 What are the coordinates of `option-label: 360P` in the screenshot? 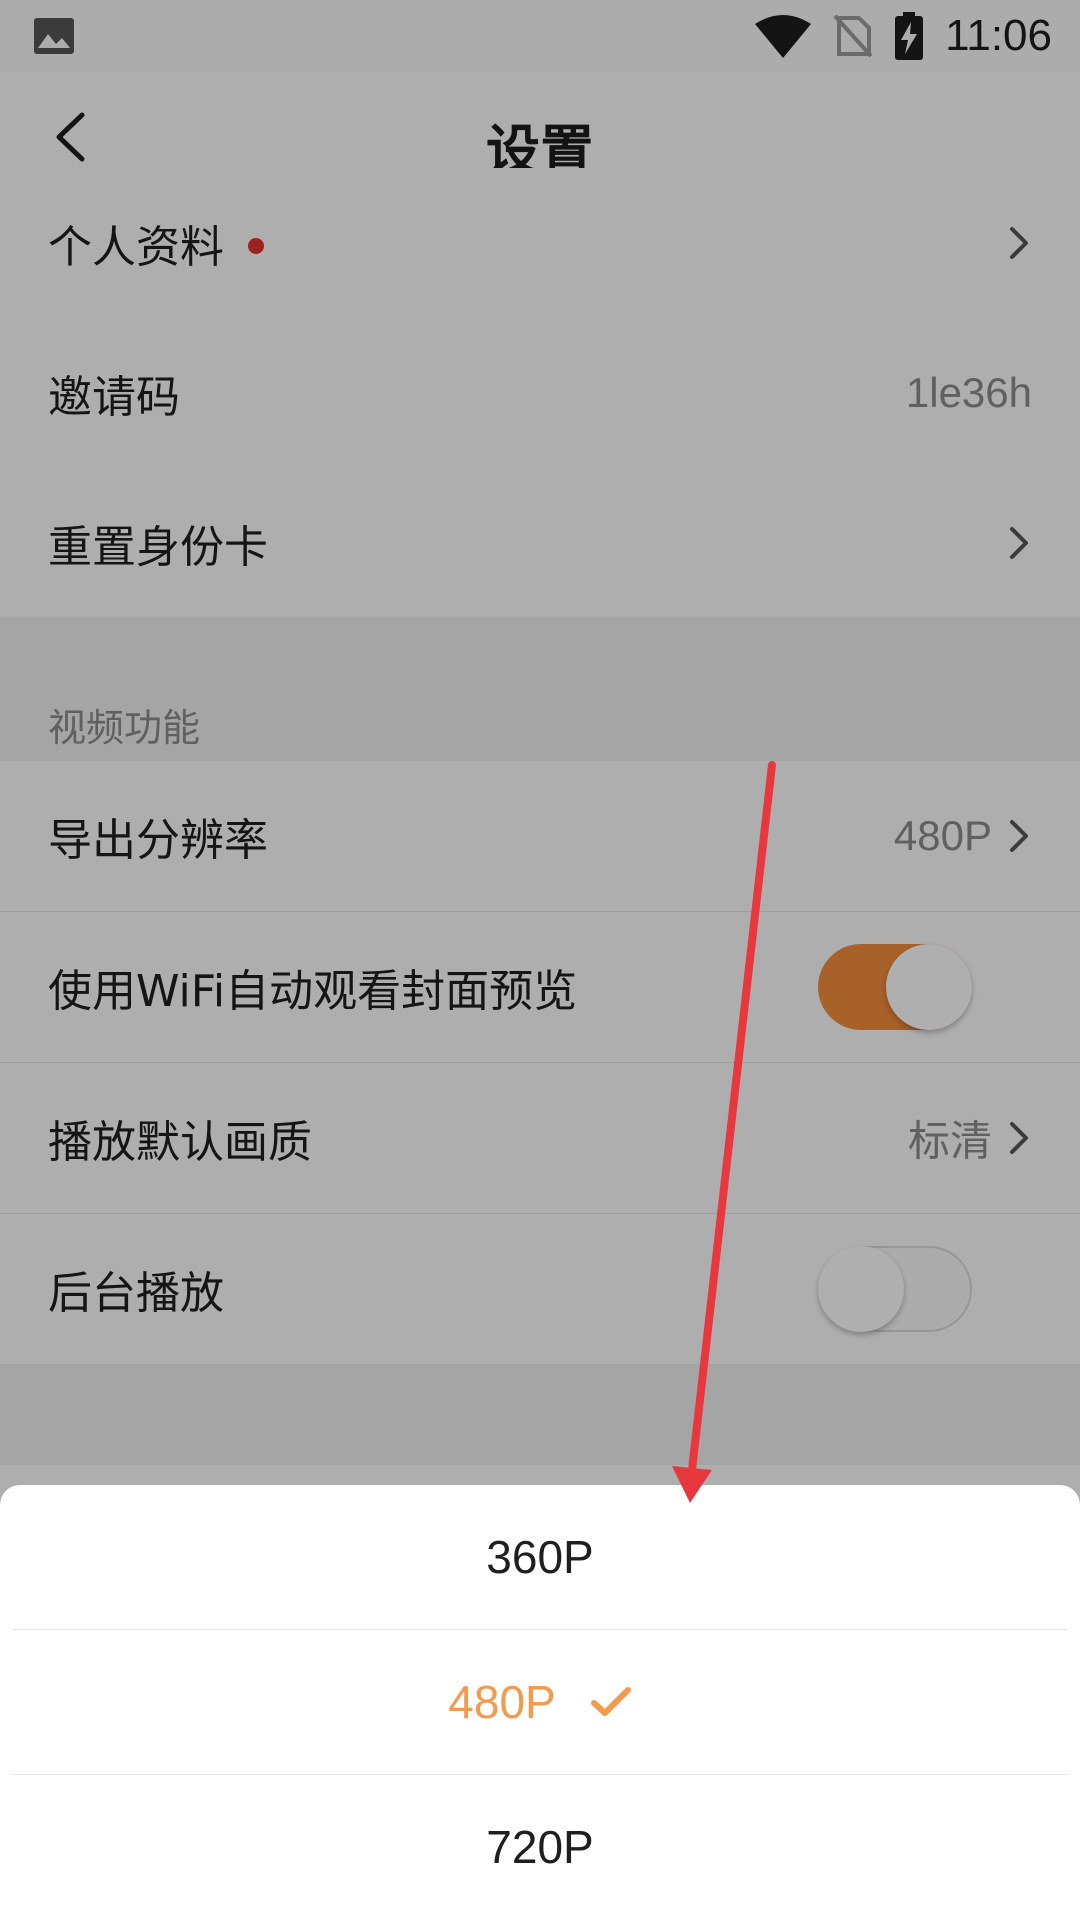 It's located at (540, 1557).